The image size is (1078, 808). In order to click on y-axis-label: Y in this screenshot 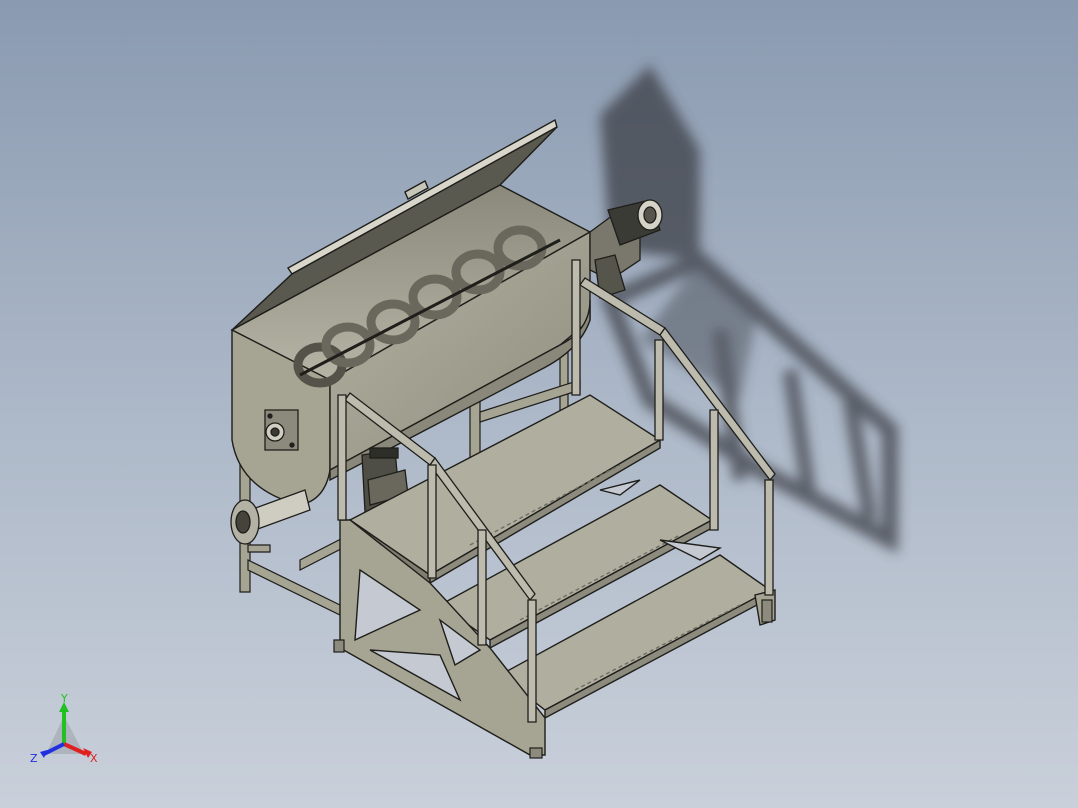, I will do `click(64, 699)`.